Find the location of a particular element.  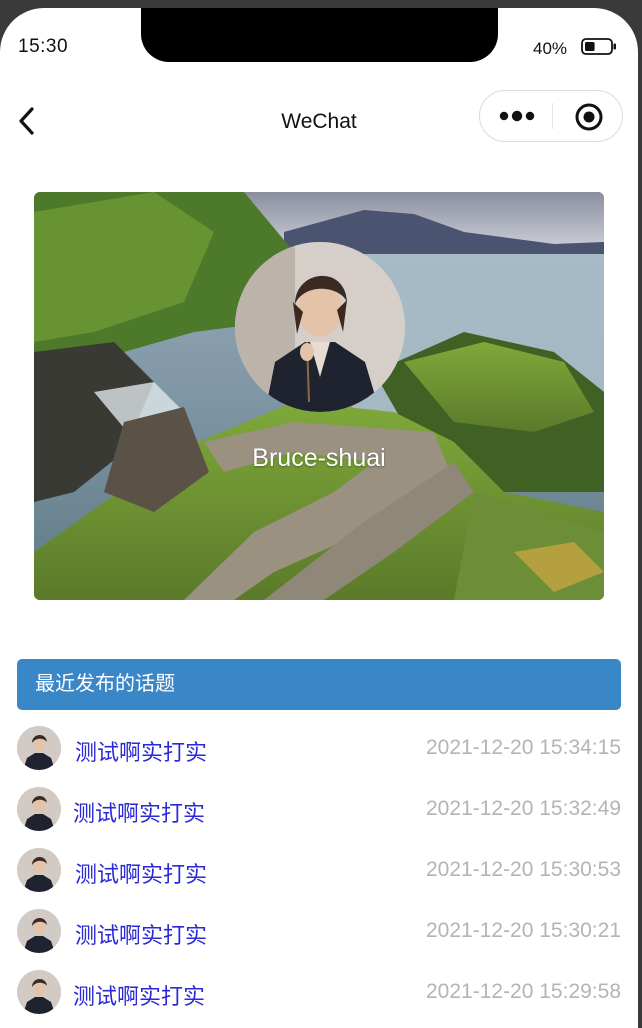

profile-avatar is located at coordinates (320, 327).